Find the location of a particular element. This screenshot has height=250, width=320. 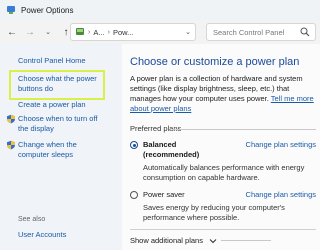

sidebar-item-label: Choose when to turn off the display is located at coordinates (58, 123).